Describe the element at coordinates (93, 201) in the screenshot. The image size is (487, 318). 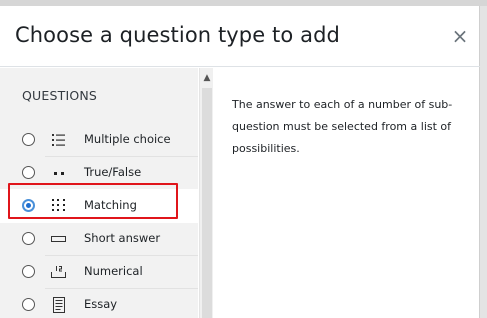
I see `selection-highlight-box` at that location.